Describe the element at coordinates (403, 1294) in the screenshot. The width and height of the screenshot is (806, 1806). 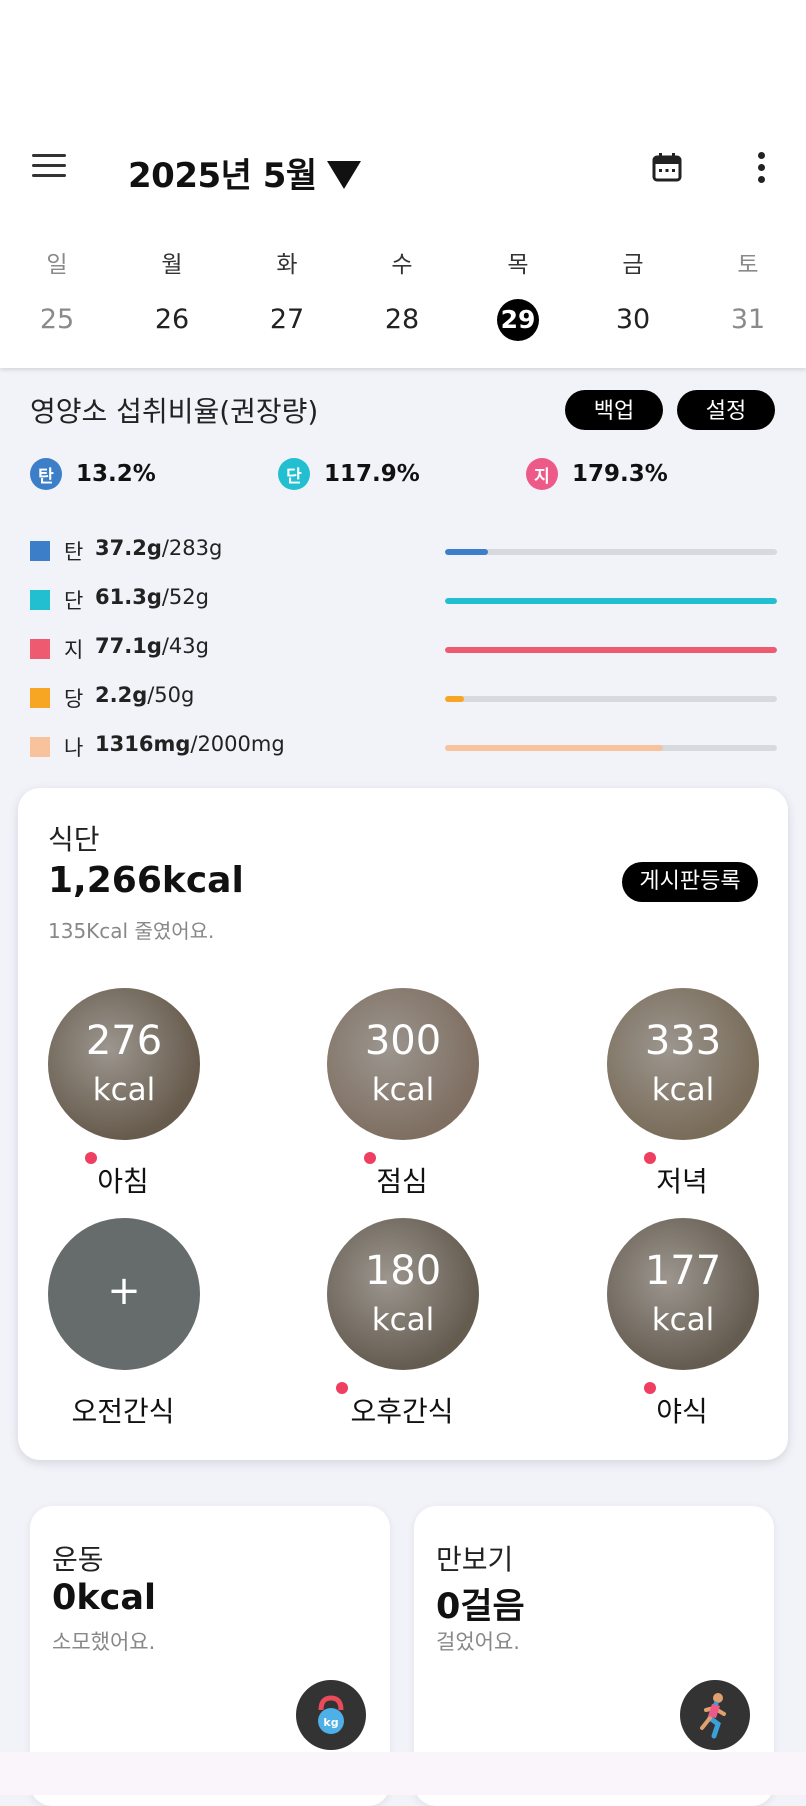
I see `meal-photo: 180 kcal` at that location.